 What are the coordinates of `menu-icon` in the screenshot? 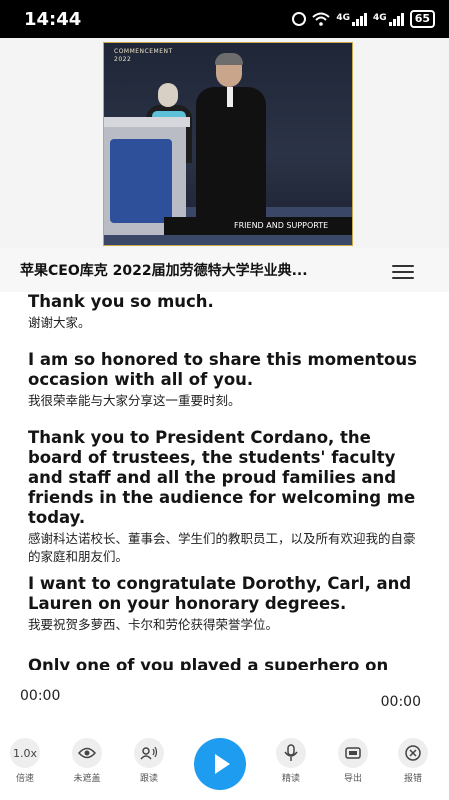 It's located at (403, 272).